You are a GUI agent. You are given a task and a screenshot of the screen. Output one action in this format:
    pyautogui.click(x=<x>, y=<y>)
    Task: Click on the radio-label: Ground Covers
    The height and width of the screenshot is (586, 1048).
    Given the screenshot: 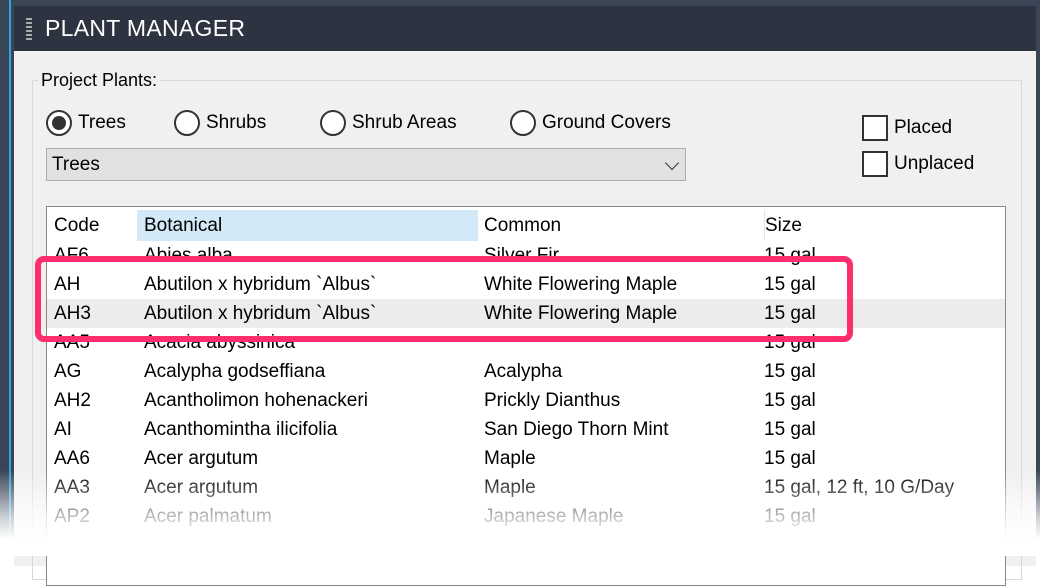 What is the action you would take?
    pyautogui.click(x=606, y=122)
    